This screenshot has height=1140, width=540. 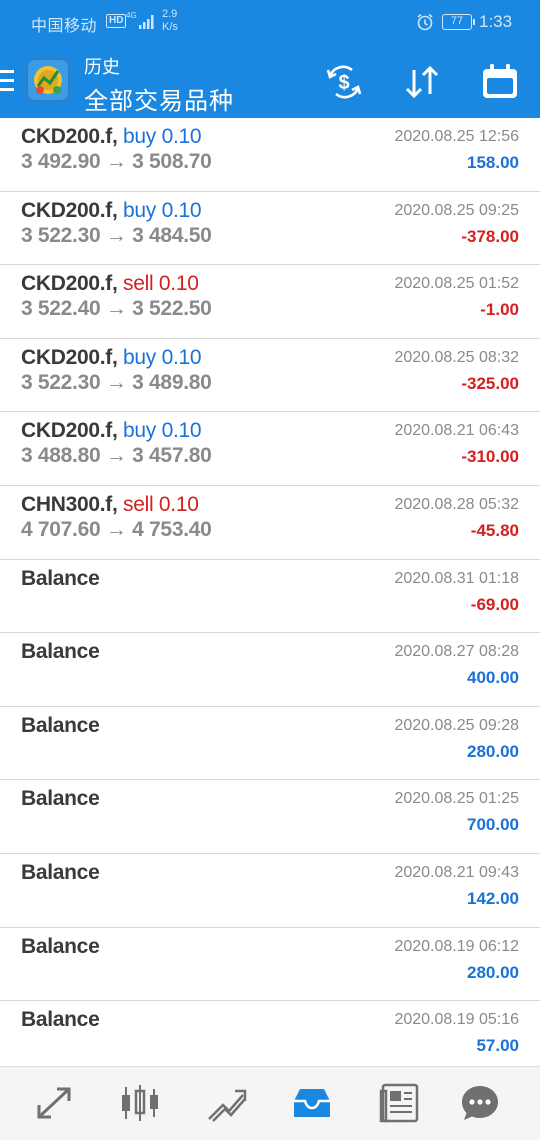 What do you see at coordinates (456, 946) in the screenshot?
I see `balance-date: 2020.08.19 06:12` at bounding box center [456, 946].